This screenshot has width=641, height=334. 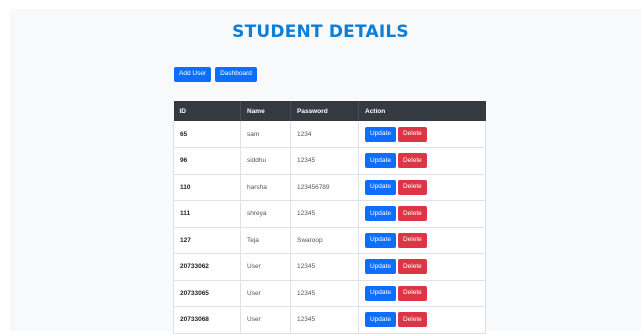 I want to click on toolbar: Add User Dashboard, so click(x=215, y=74).